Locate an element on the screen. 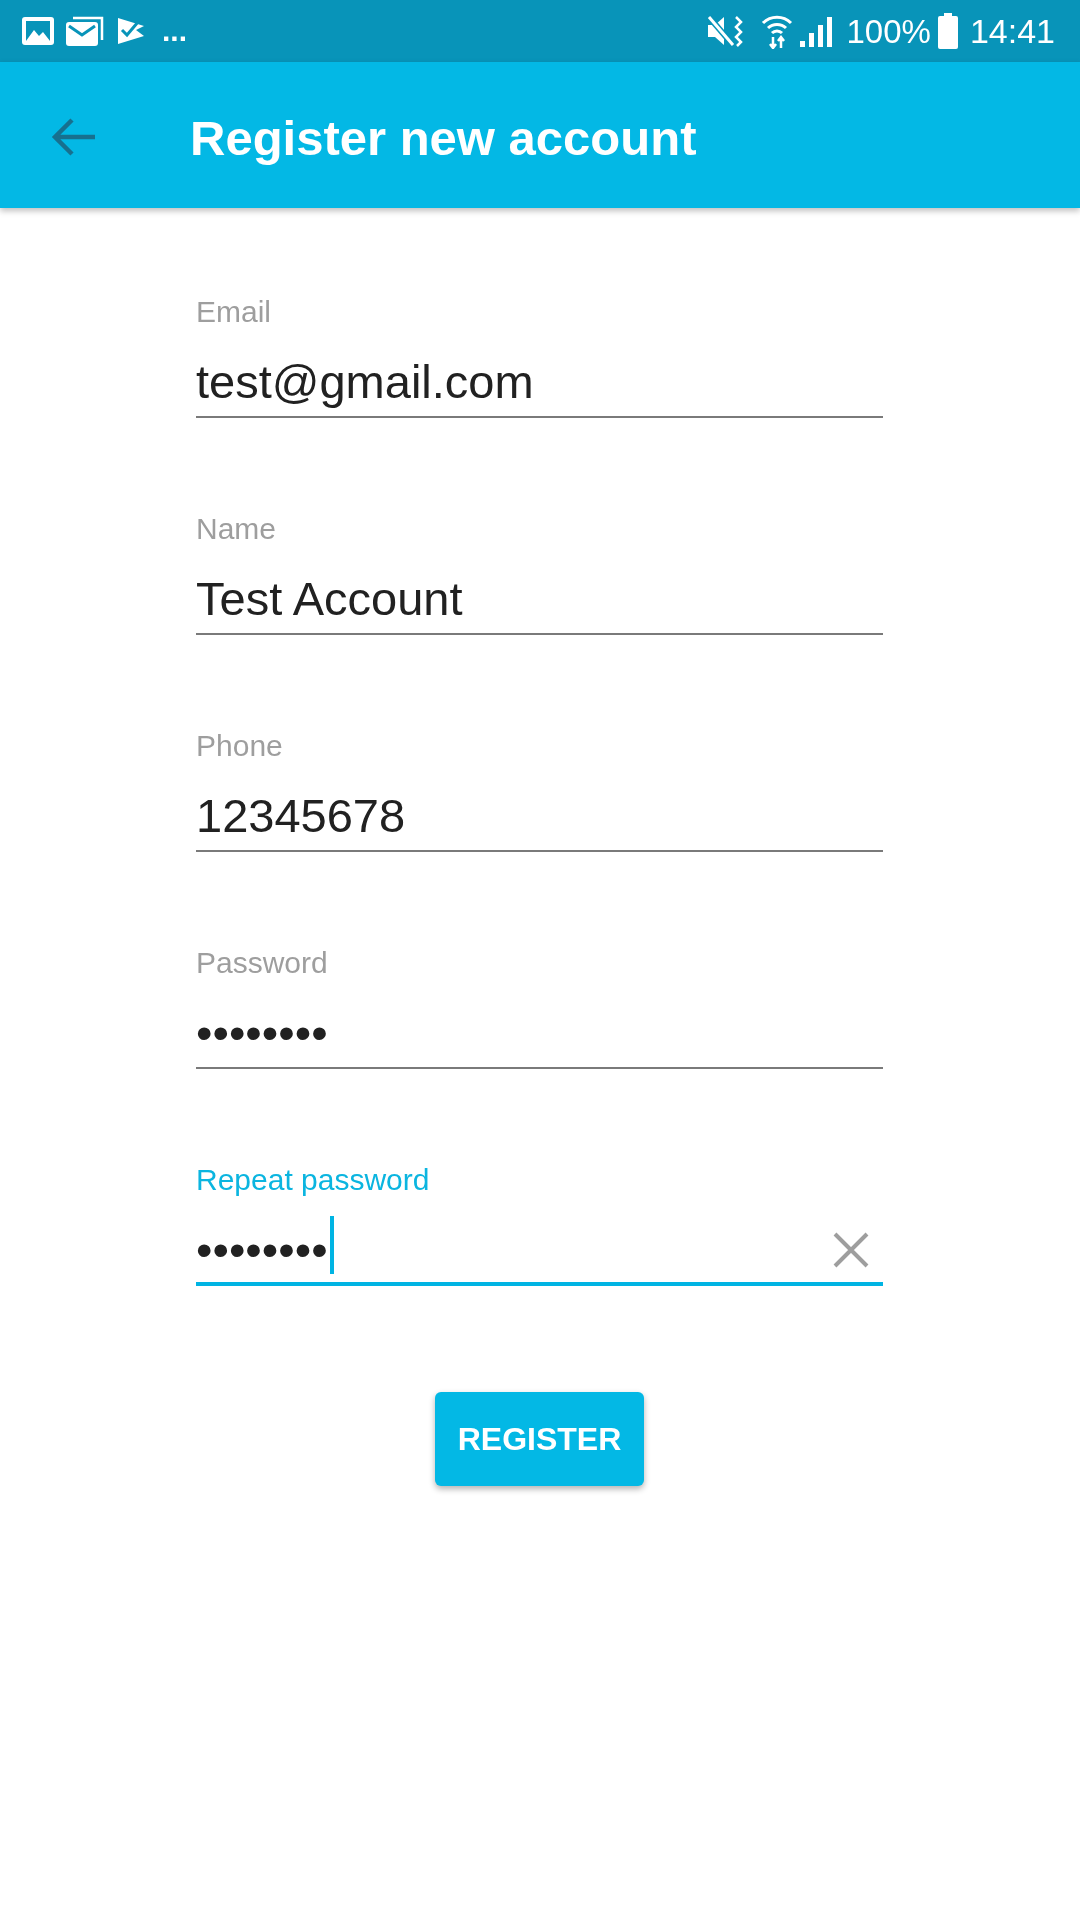 The width and height of the screenshot is (1080, 1920). back-arrow-icon is located at coordinates (73, 137).